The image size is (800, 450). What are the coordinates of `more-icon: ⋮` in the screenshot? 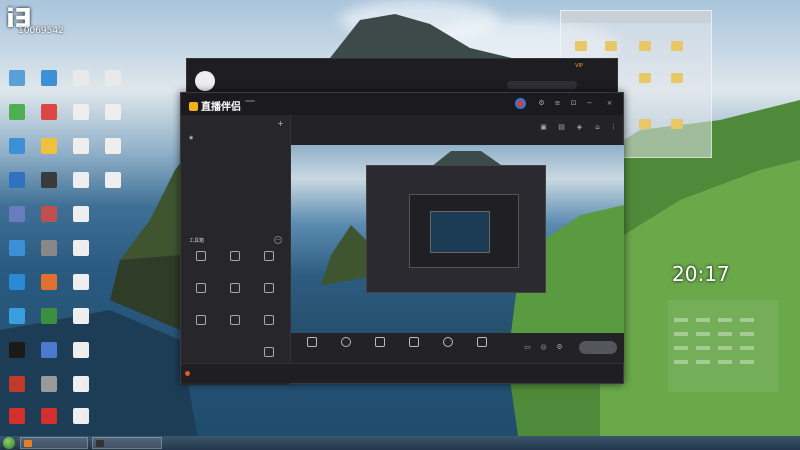 It's located at (613, 127).